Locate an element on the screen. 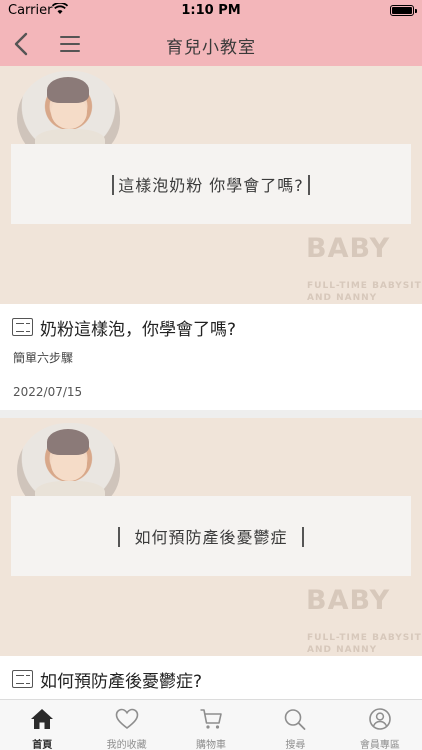 The width and height of the screenshot is (422, 750). tab-favorites: 我的收藏 is located at coordinates (126, 725).